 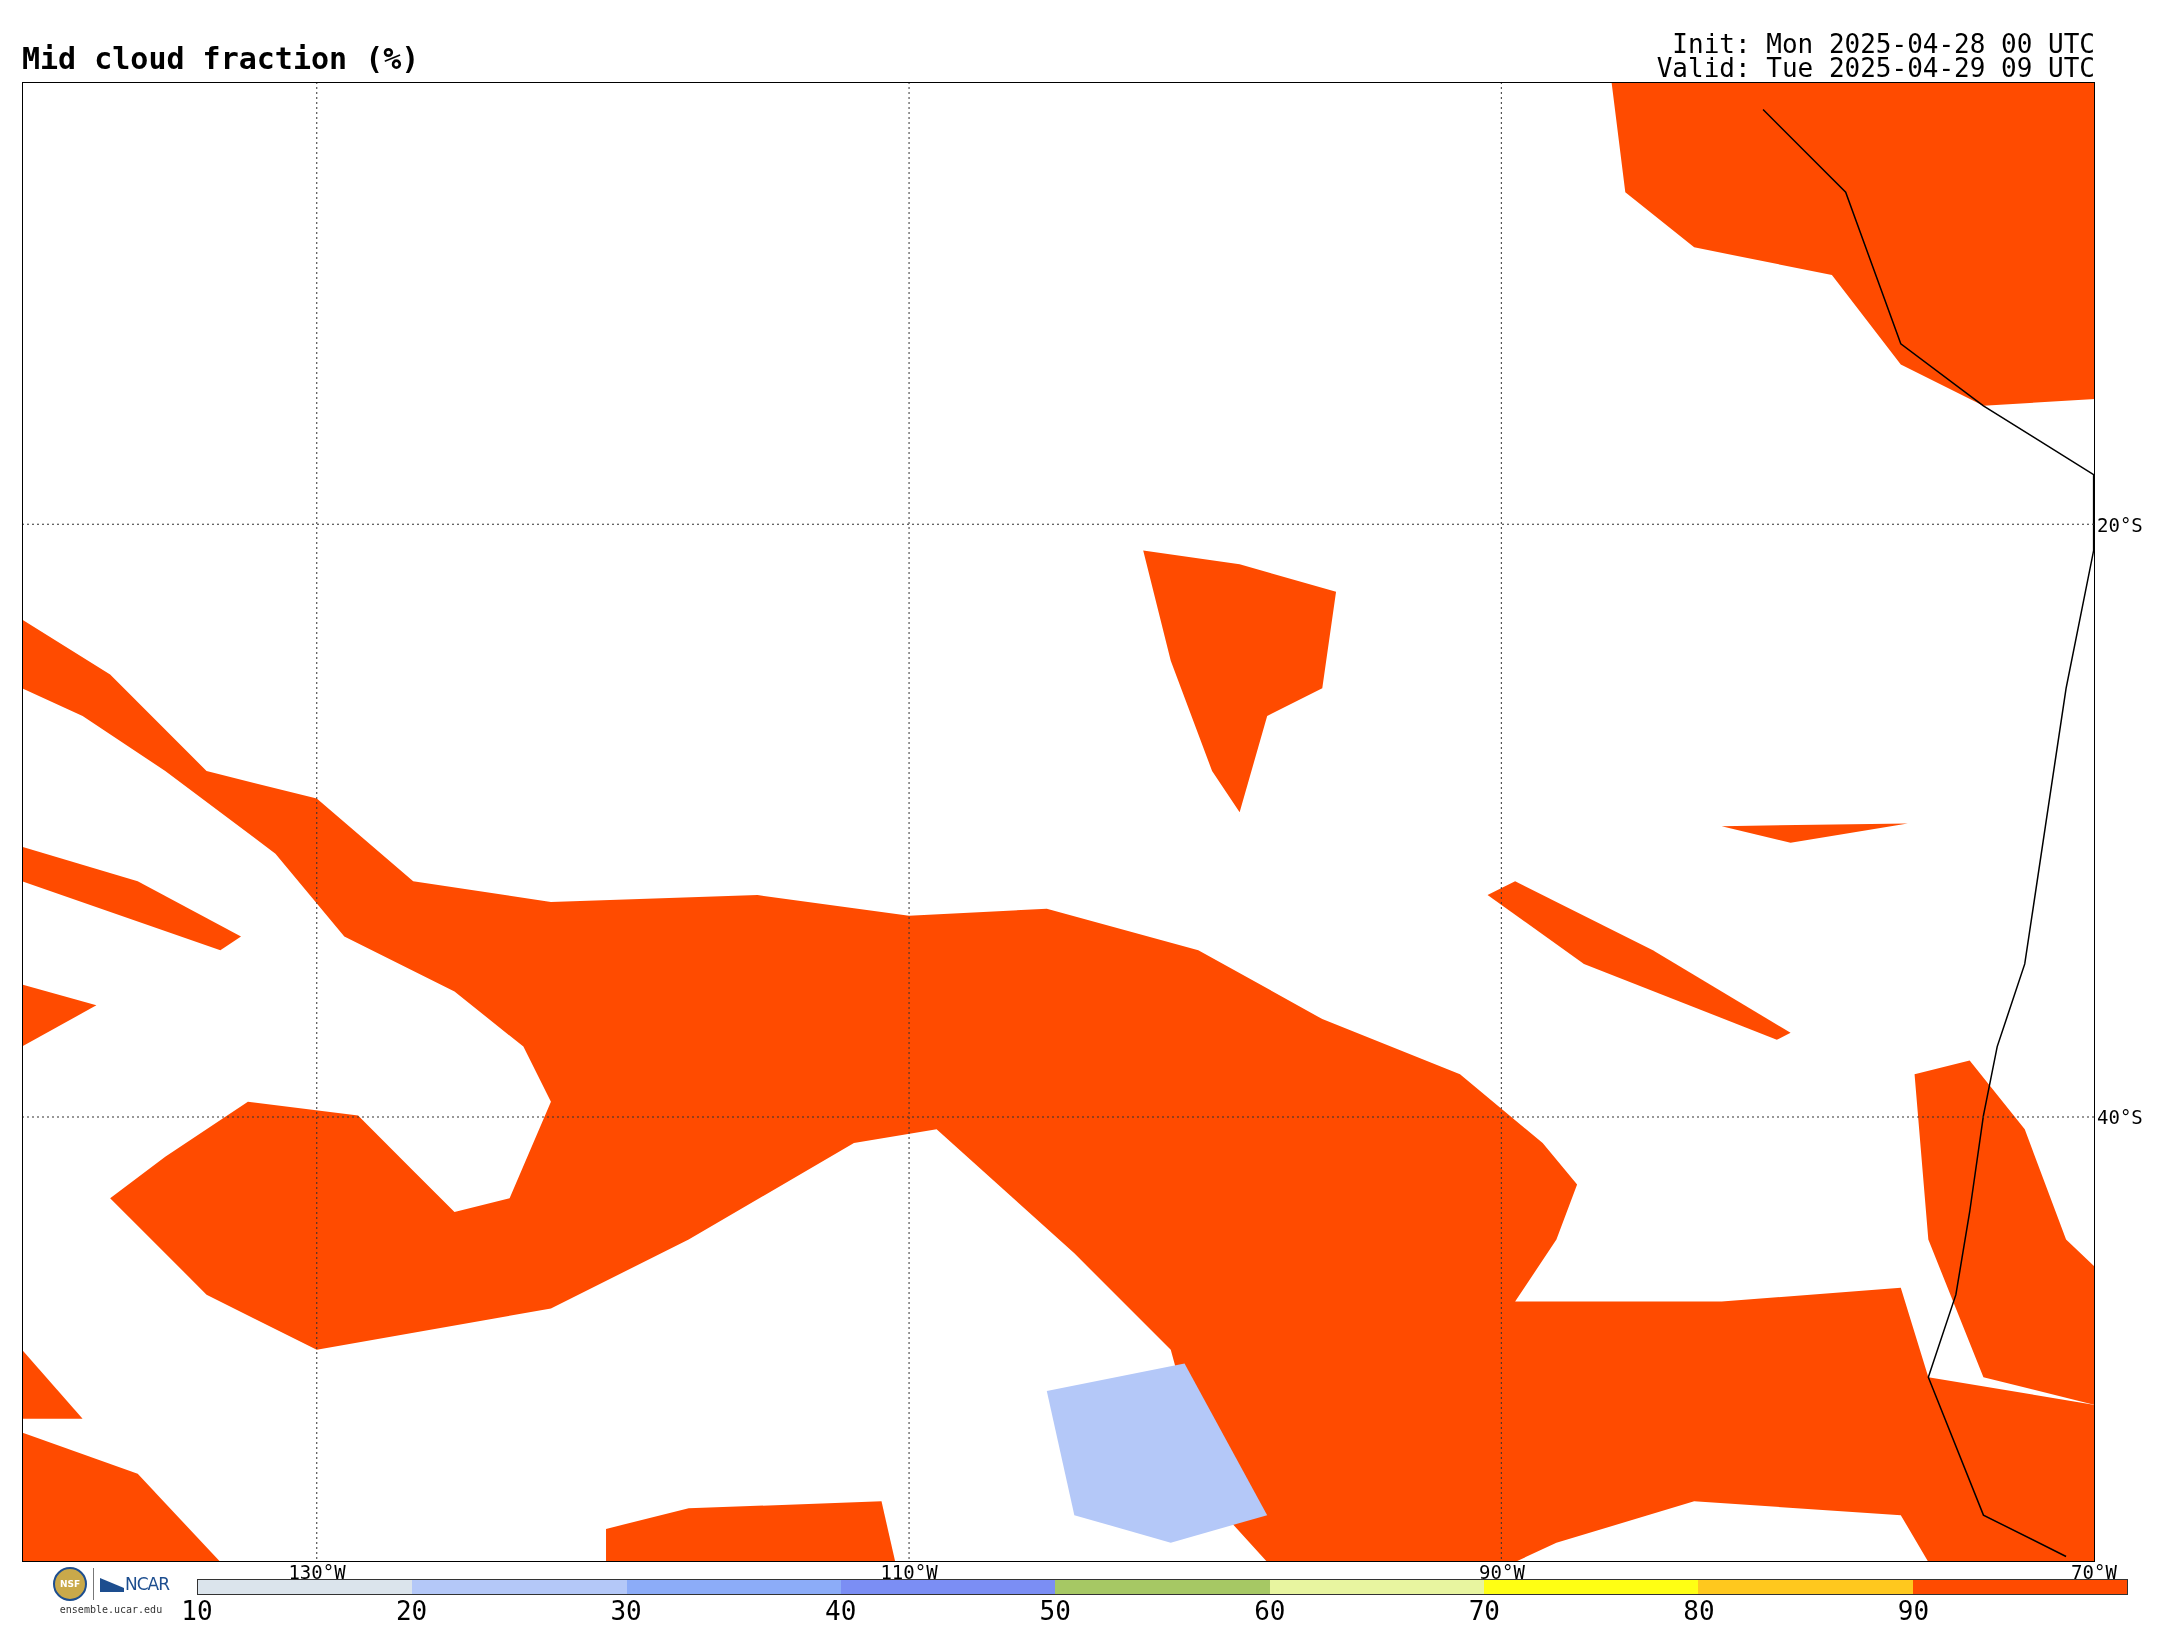 What do you see at coordinates (2120, 525) in the screenshot?
I see `latitude-label: 20°S` at bounding box center [2120, 525].